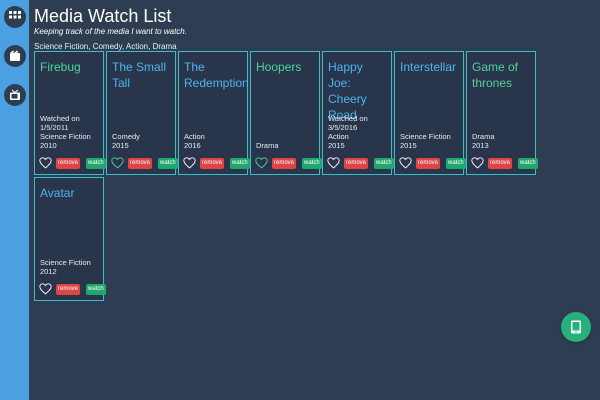  I want to click on media-title: Interstellar, so click(430, 67).